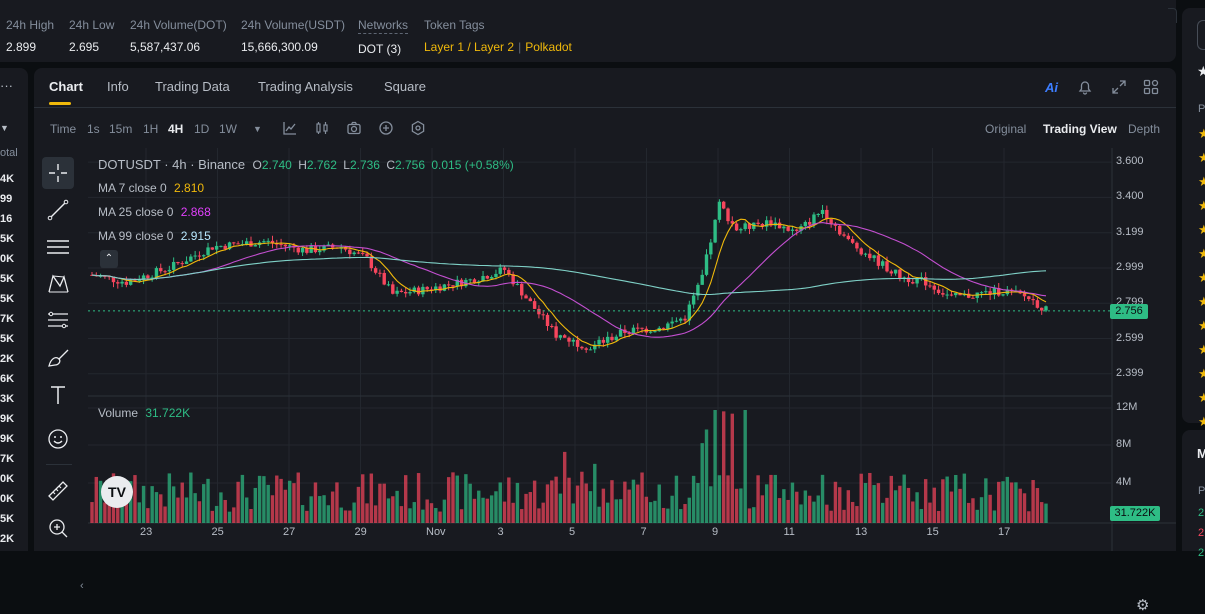 The height and width of the screenshot is (614, 1205). What do you see at coordinates (58, 247) in the screenshot?
I see `horizontal-lines-tool` at bounding box center [58, 247].